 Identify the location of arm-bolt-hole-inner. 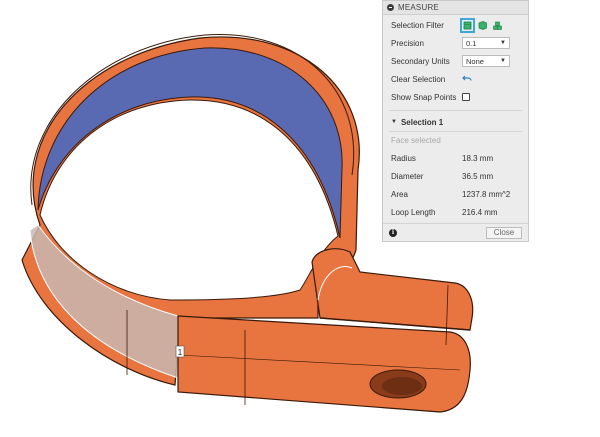
(402, 386).